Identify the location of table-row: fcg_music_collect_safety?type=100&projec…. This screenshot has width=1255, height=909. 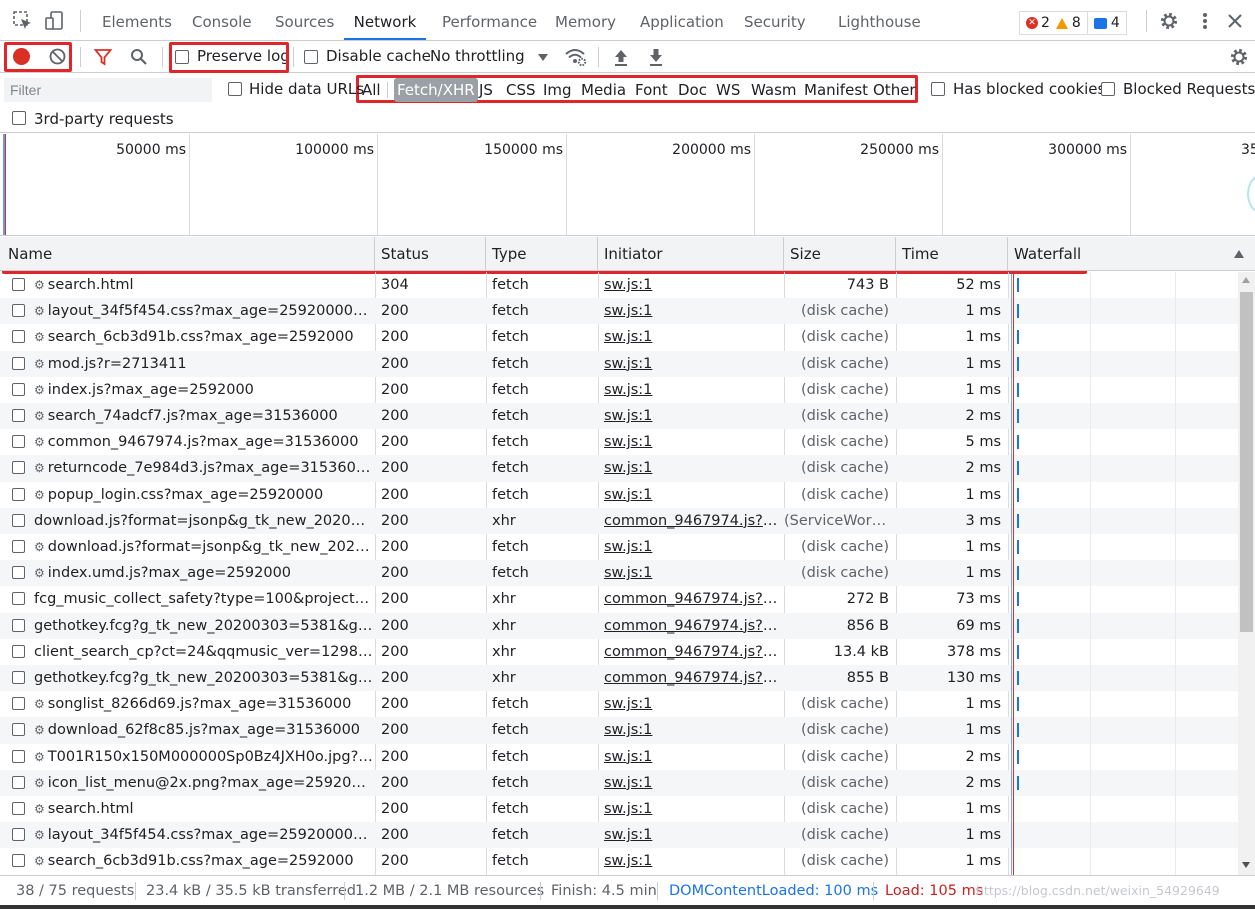
(619, 599).